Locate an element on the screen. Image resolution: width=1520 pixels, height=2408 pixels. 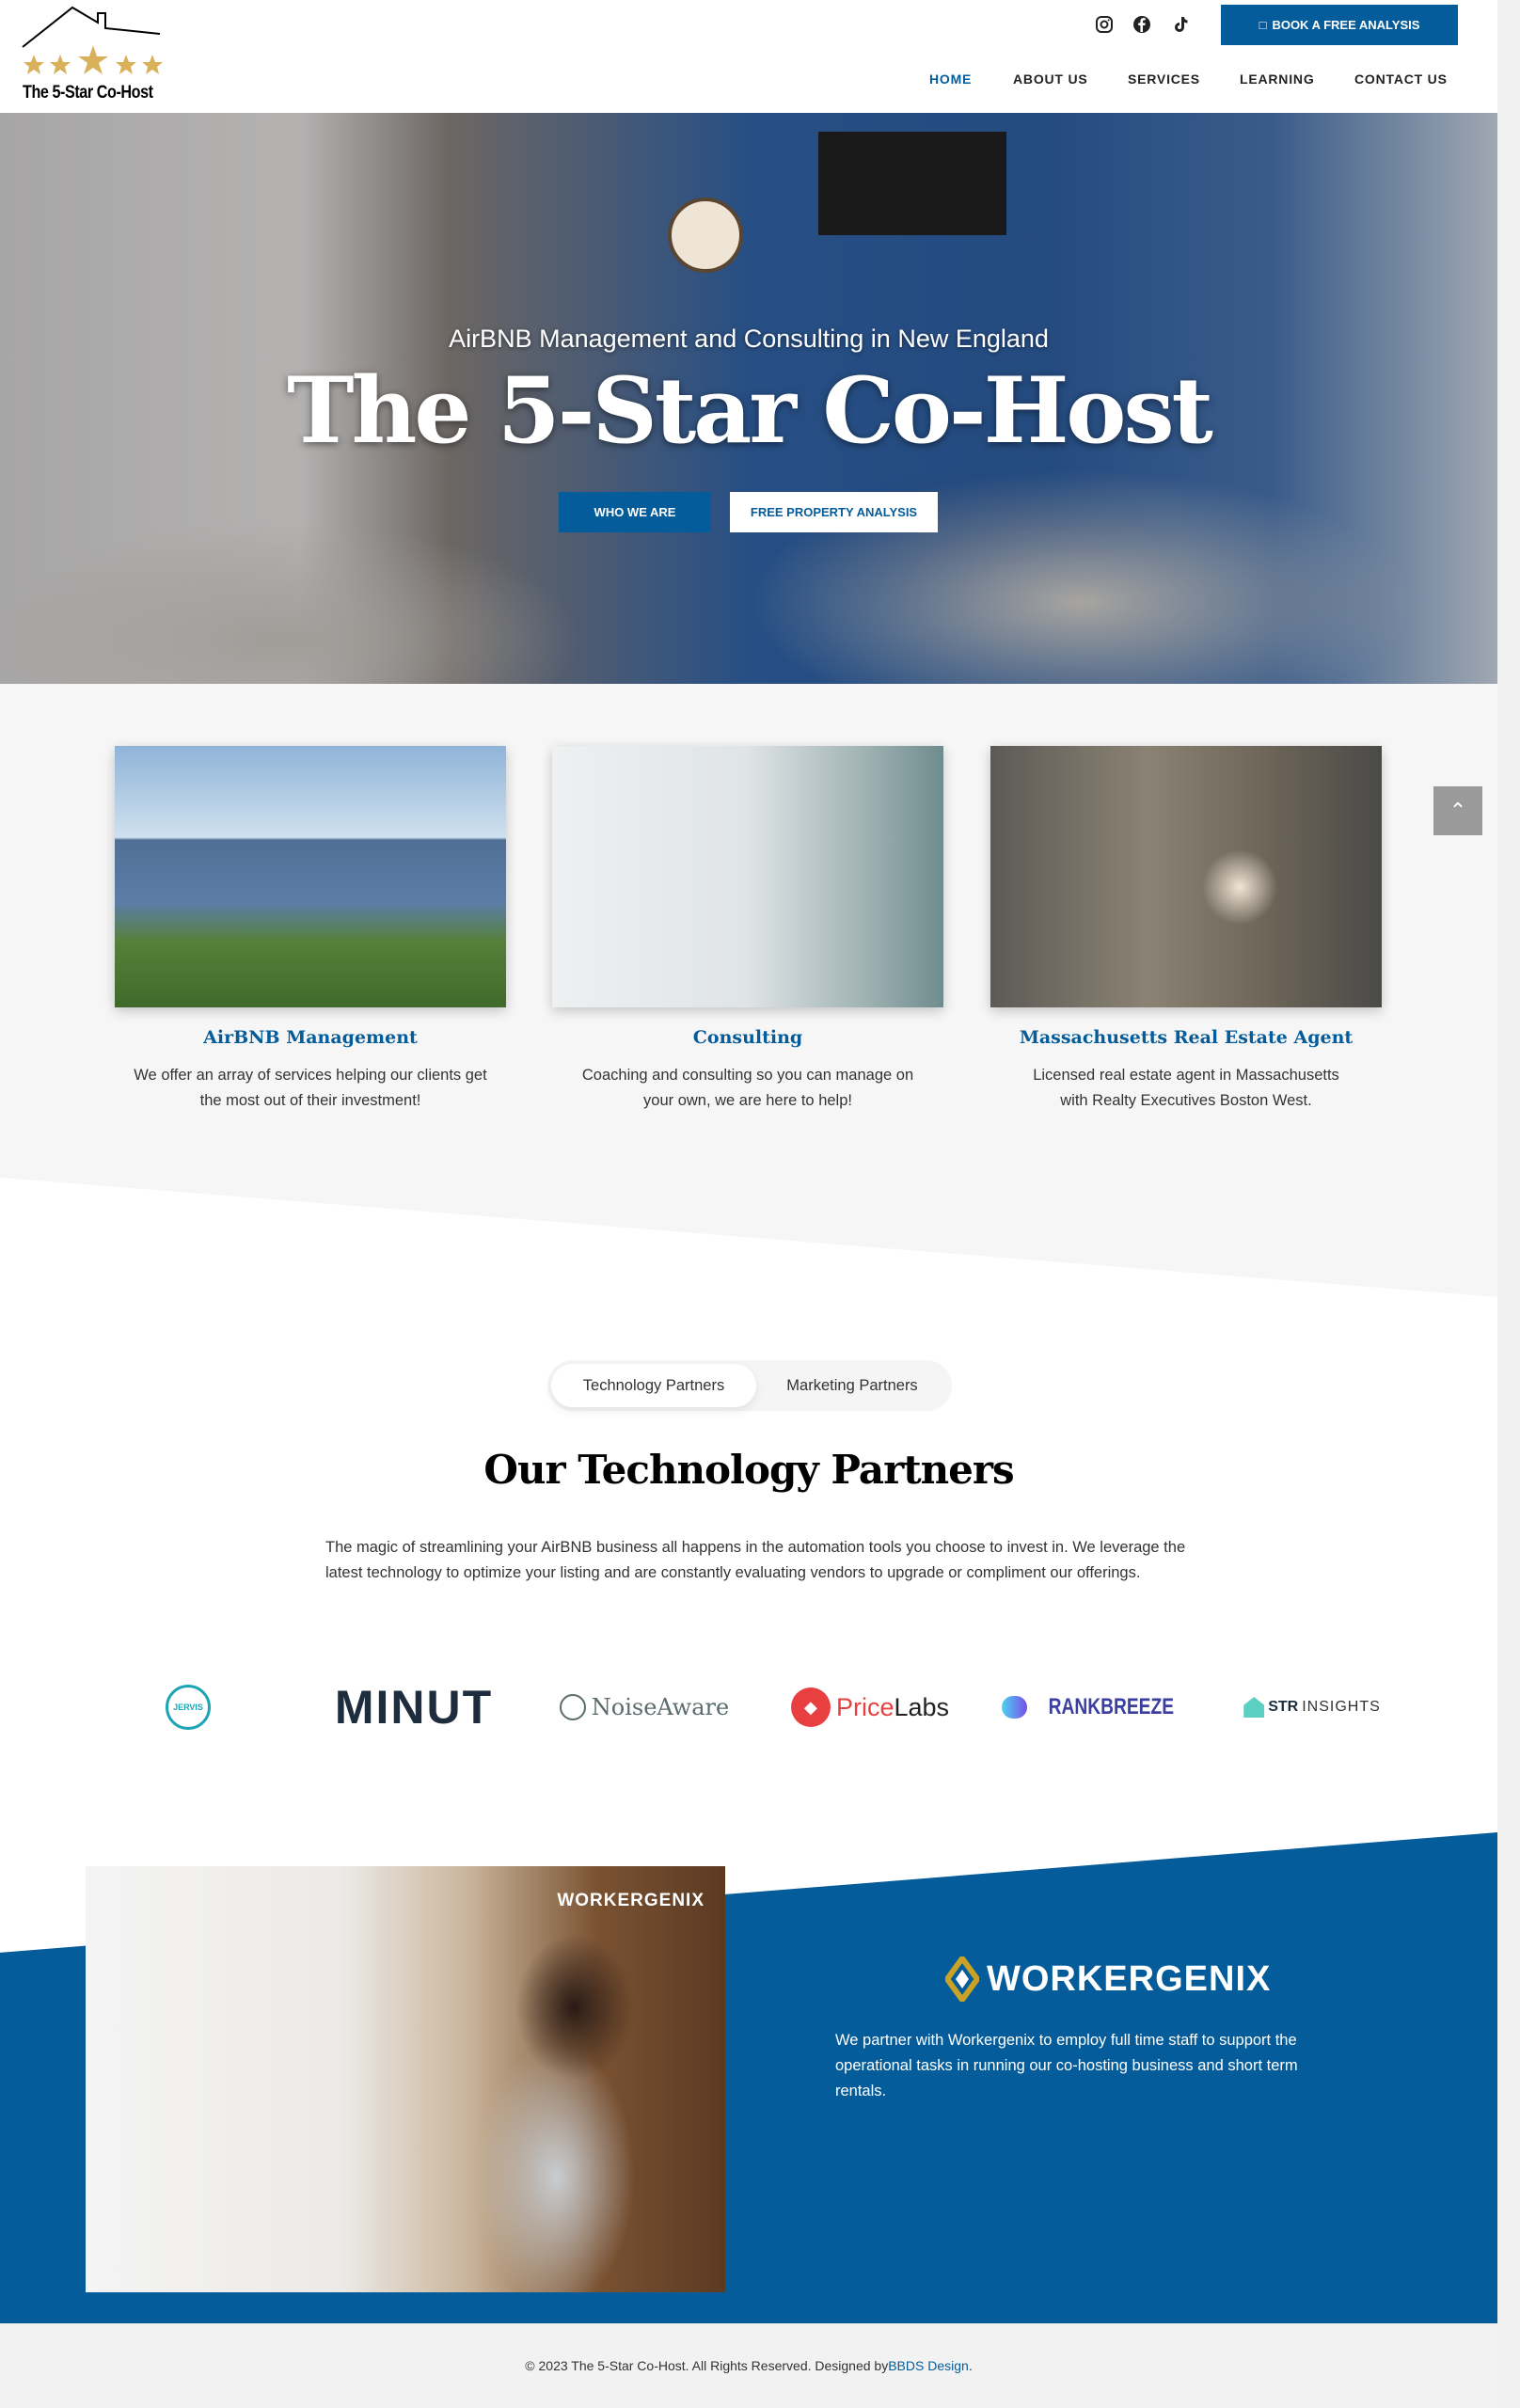
free-property-analysis-button: FREE PROPERTY ANALYSIS is located at coordinates (834, 512).